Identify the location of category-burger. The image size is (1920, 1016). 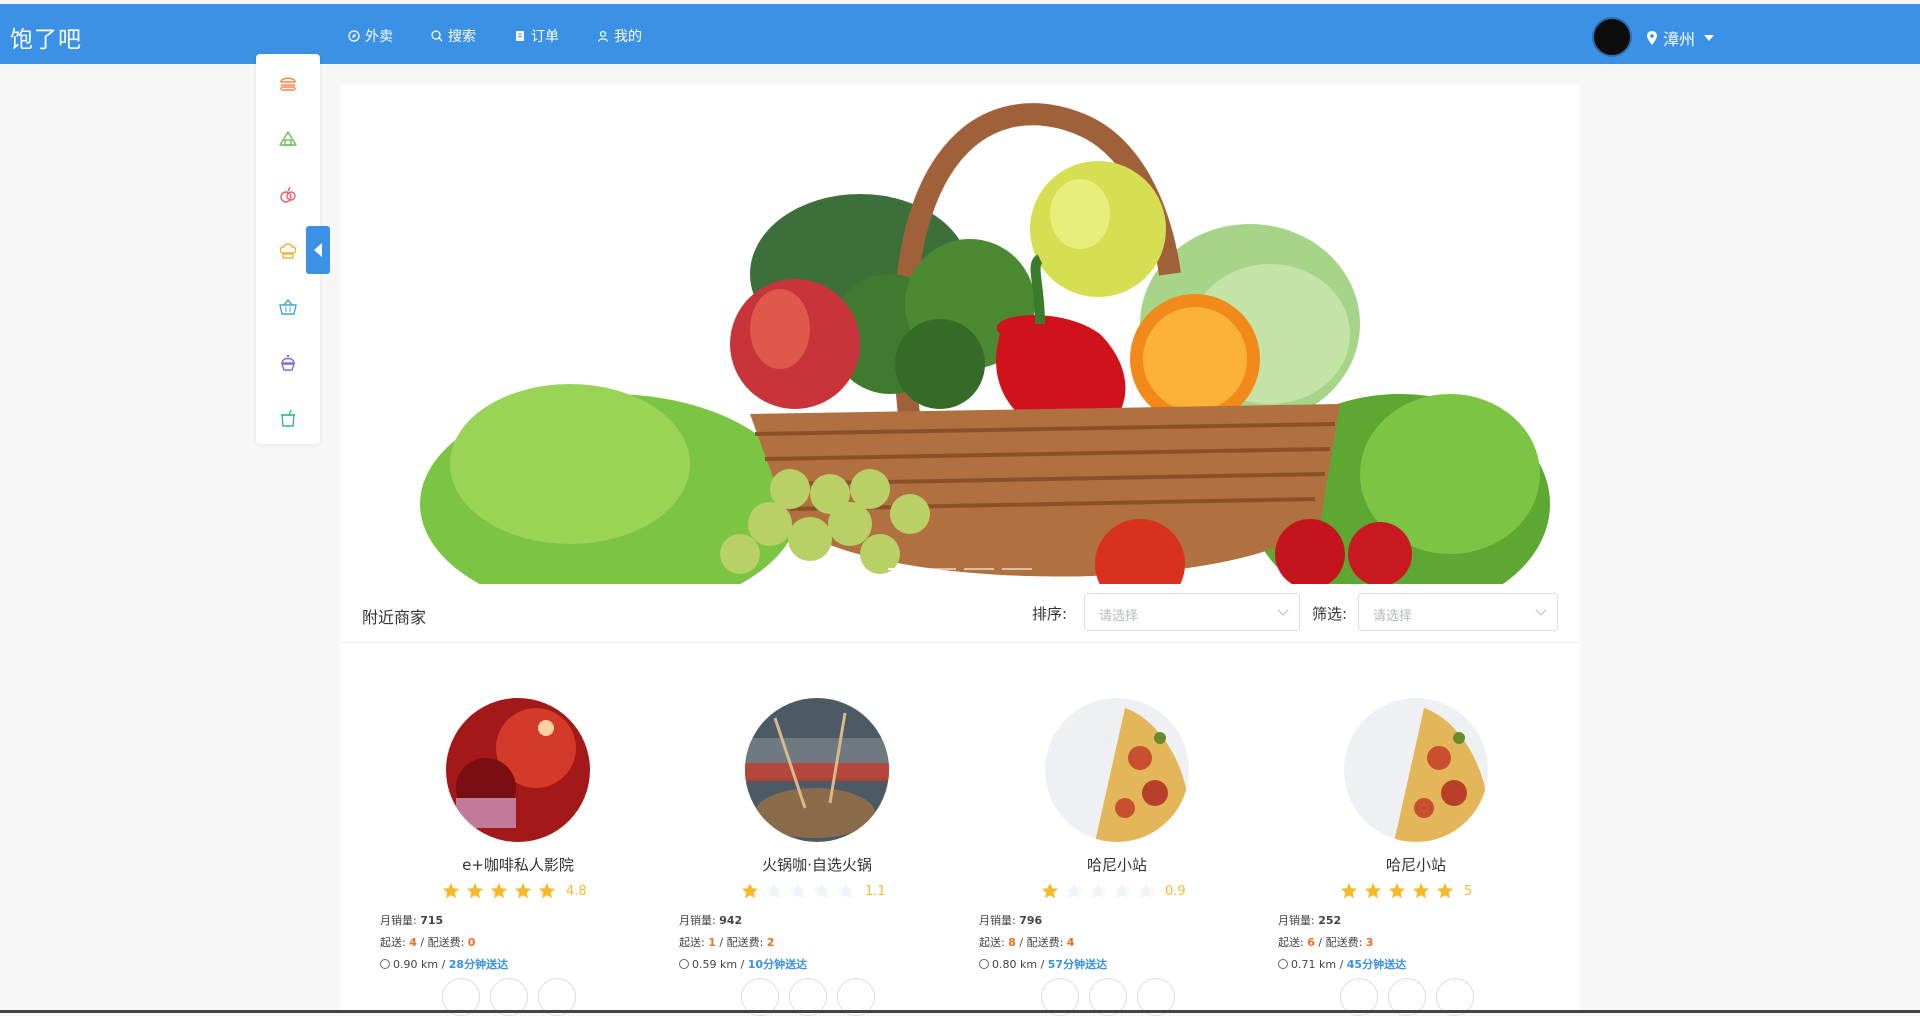
(288, 83).